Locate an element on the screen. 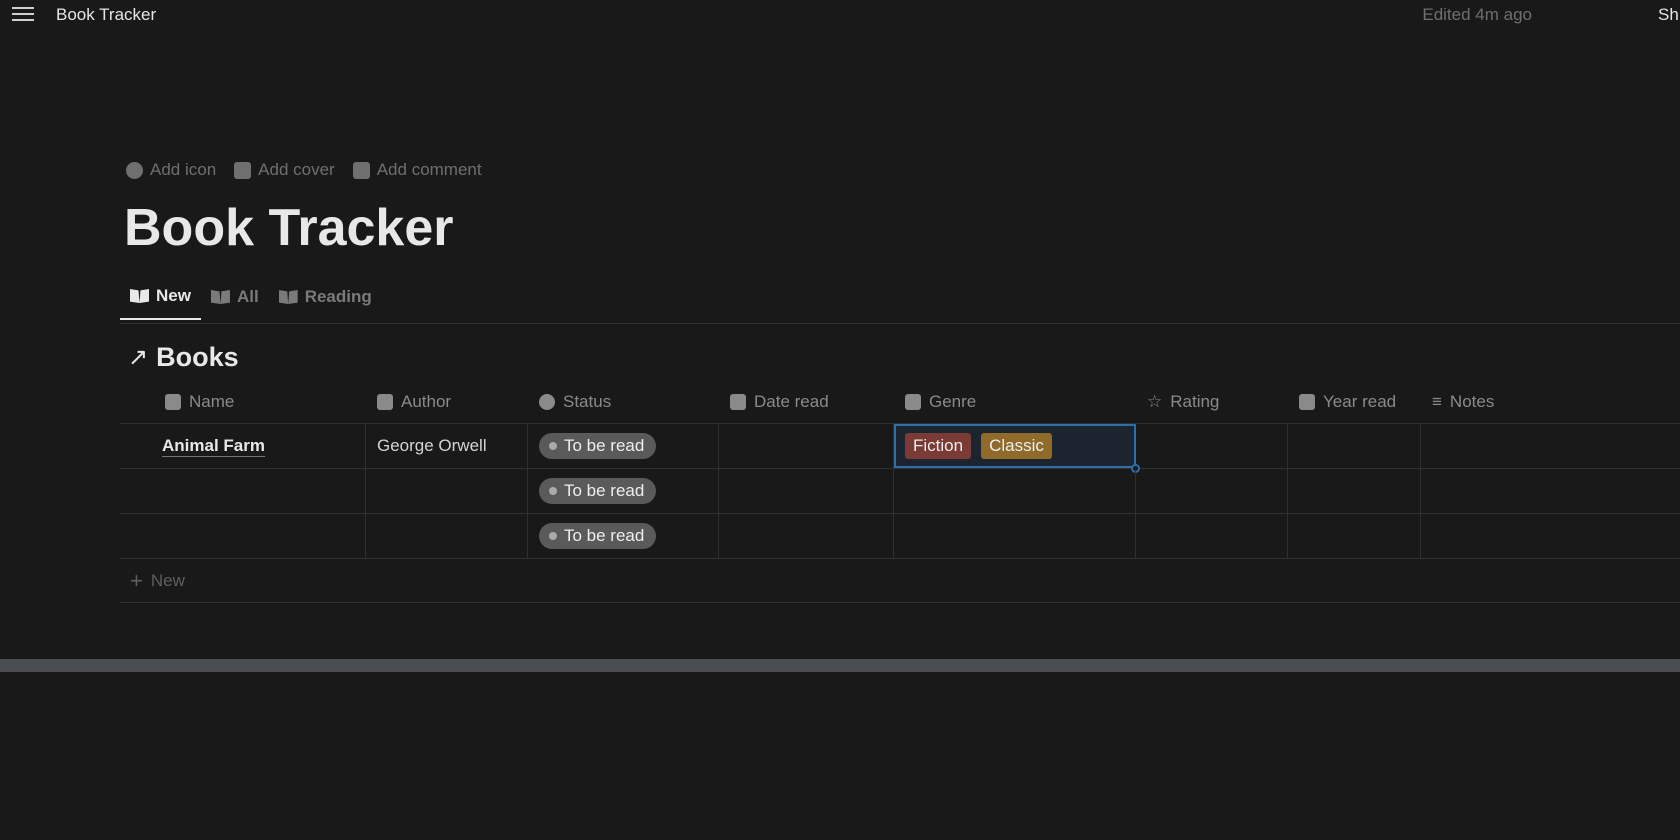 Image resolution: width=1680 pixels, height=840 pixels. menu-icon is located at coordinates (23, 14).